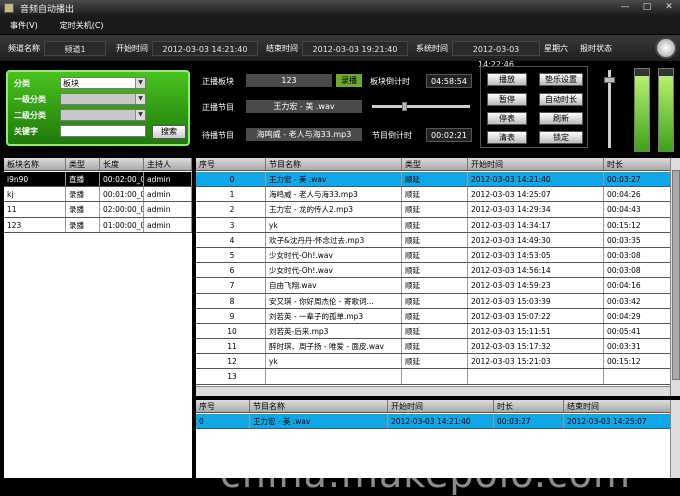  I want to click on history-row-cell: 2012-03-03 14:25:07, so click(618, 421).